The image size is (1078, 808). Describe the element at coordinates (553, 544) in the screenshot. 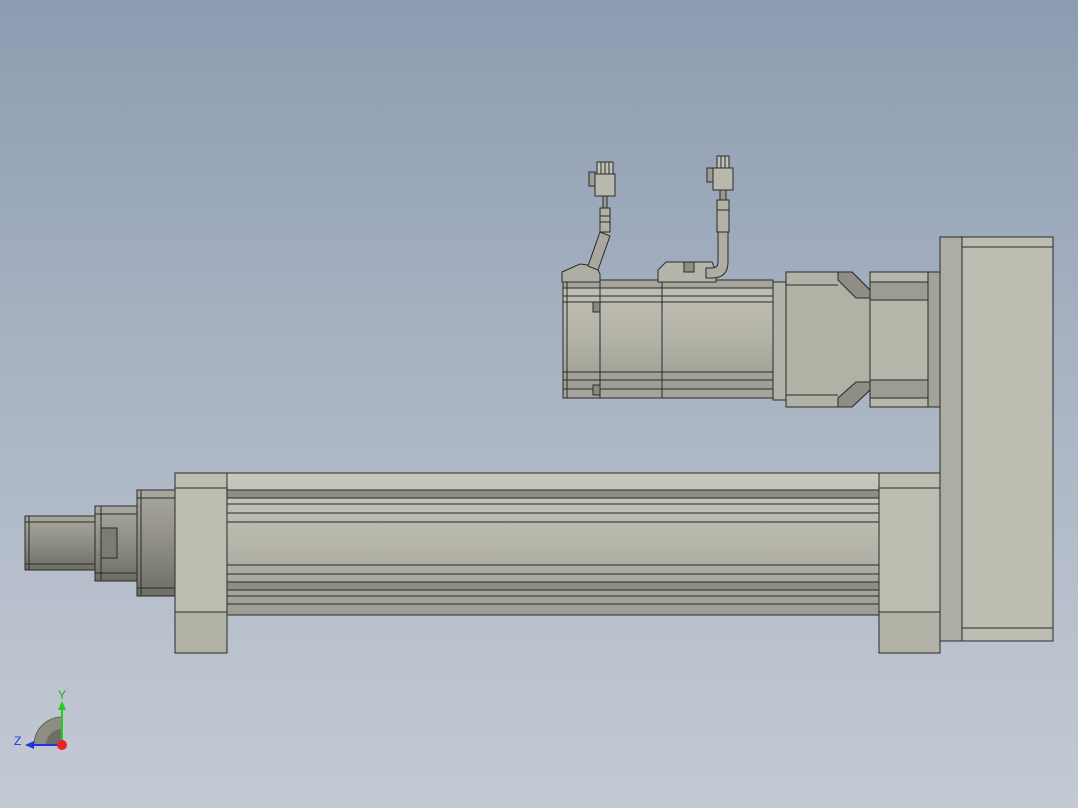

I see `actuator-tube` at that location.